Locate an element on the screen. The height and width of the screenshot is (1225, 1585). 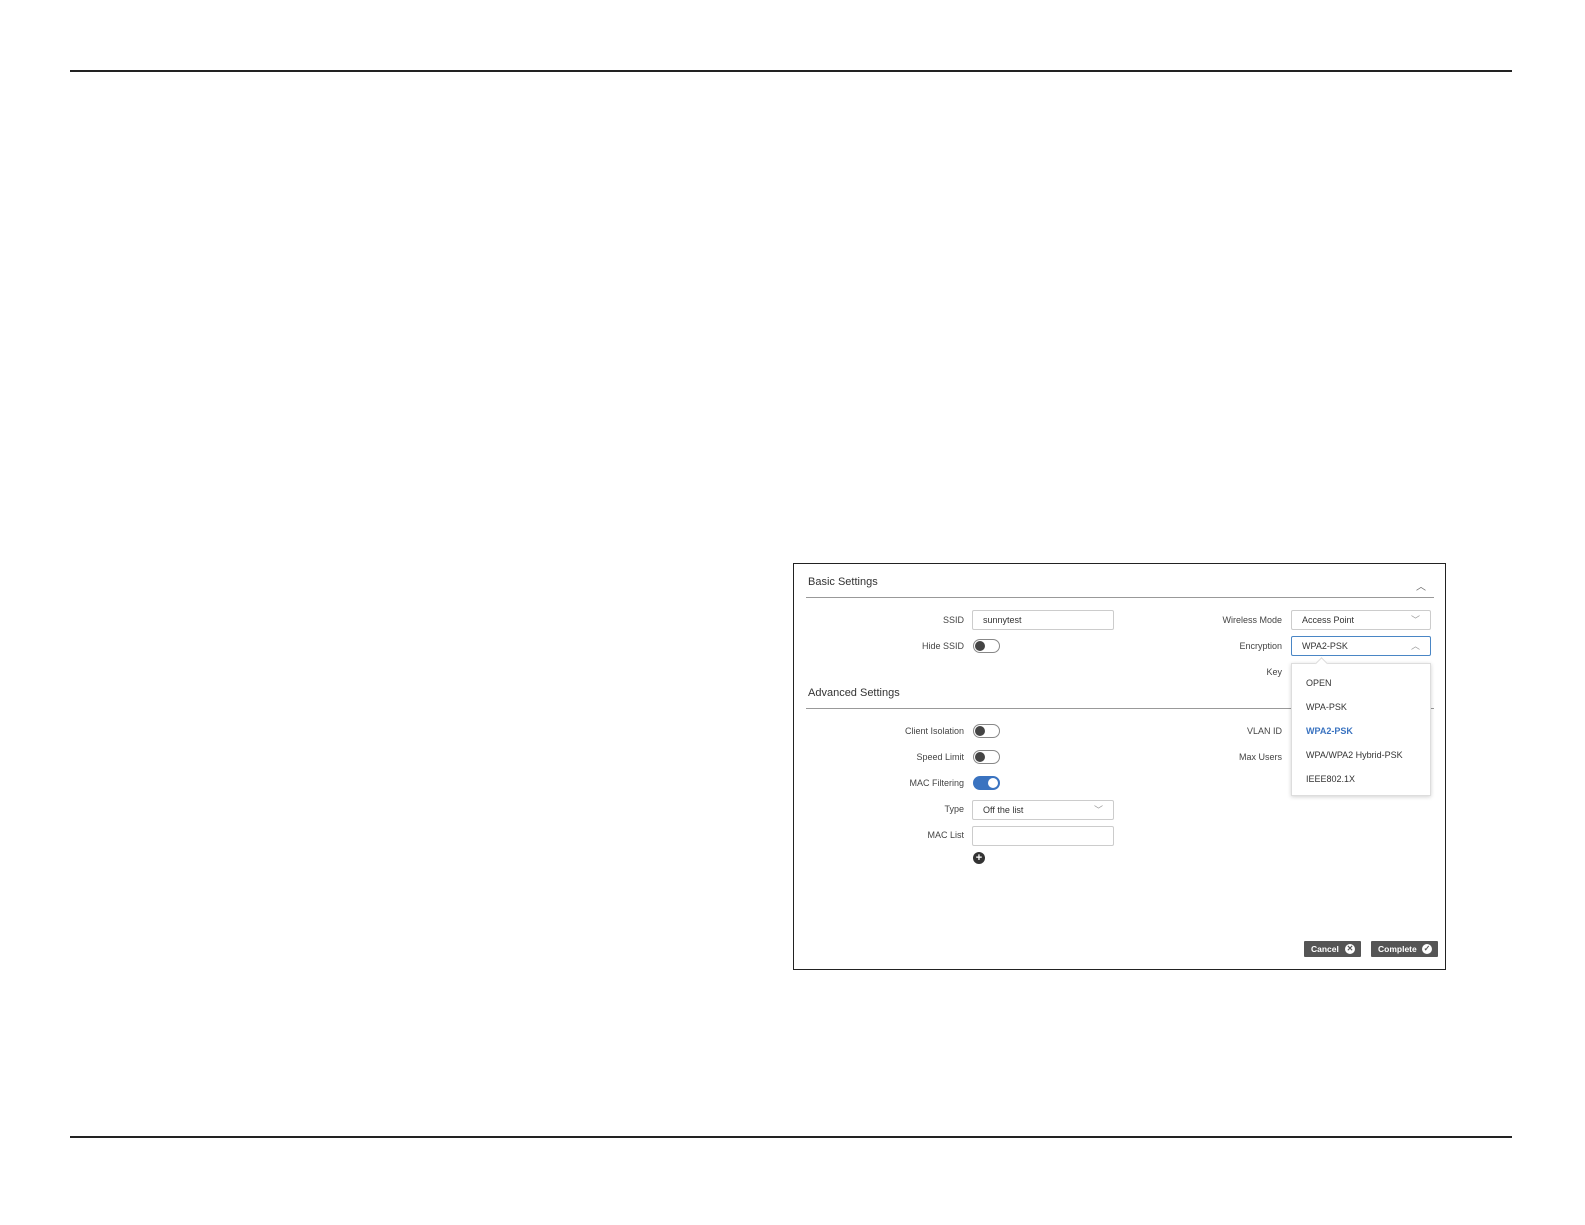
encryption-option-wpa-wpa2-hybrid-psk: WPA/WPA2 Hybrid-PSK is located at coordinates (1354, 755).